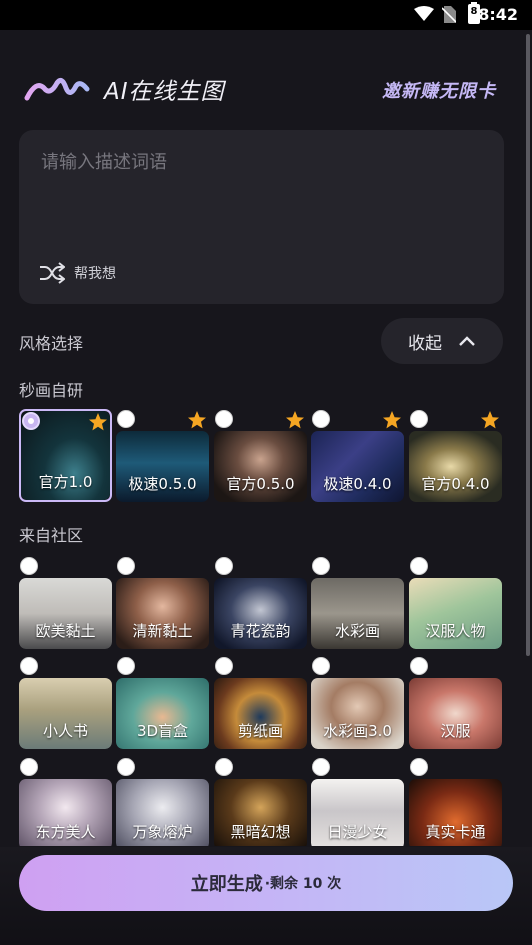 Image resolution: width=532 pixels, height=945 pixels. What do you see at coordinates (162, 602) in the screenshot?
I see `style-card-fresh-clay: 清新黏土` at bounding box center [162, 602].